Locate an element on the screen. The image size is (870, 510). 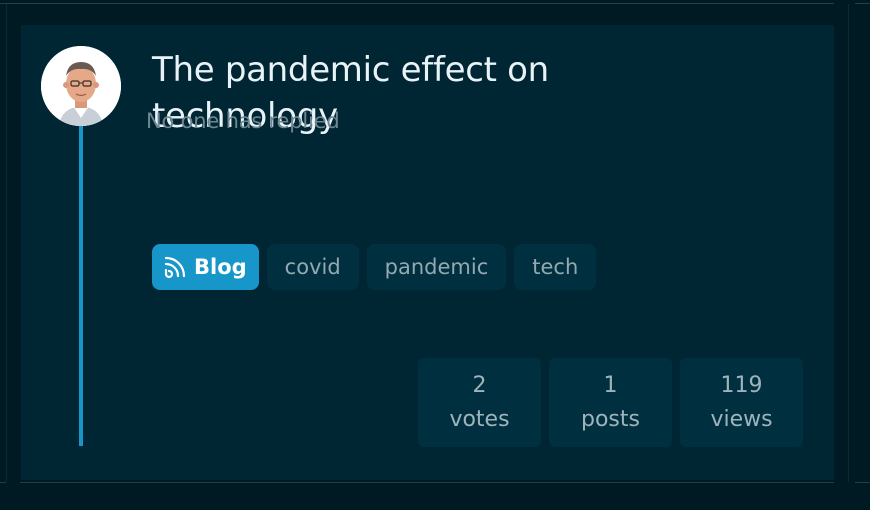
tag-pandemic: pandemic is located at coordinates (436, 267).